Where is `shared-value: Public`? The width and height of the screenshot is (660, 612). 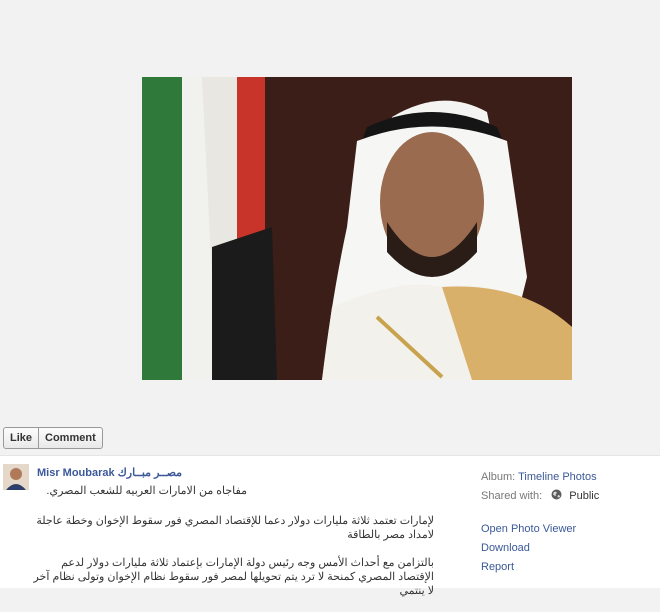
shared-value: Public is located at coordinates (584, 496).